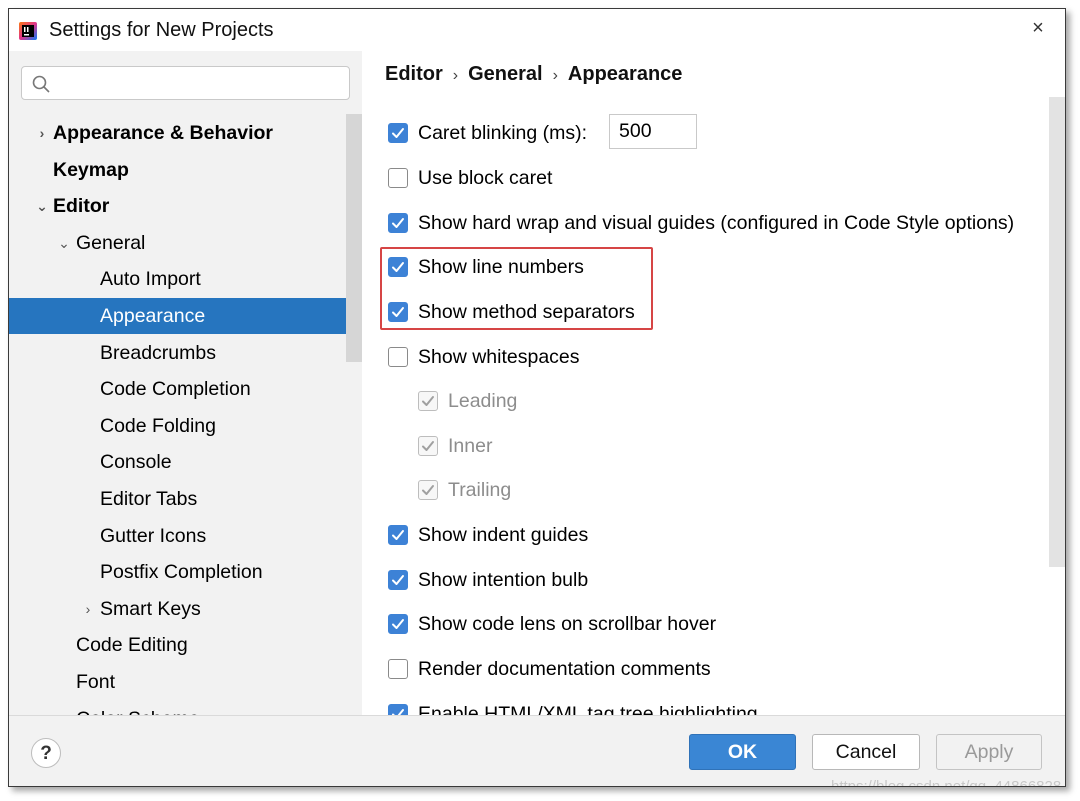 The height and width of the screenshot is (801, 1080). I want to click on sidebar-item-label: Editor, so click(81, 206).